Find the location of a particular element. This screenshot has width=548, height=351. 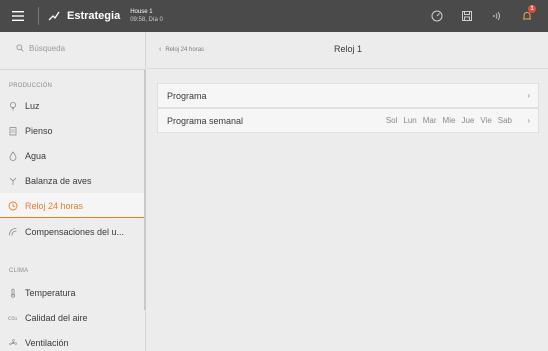

row-label: Programa semanal is located at coordinates (205, 120).